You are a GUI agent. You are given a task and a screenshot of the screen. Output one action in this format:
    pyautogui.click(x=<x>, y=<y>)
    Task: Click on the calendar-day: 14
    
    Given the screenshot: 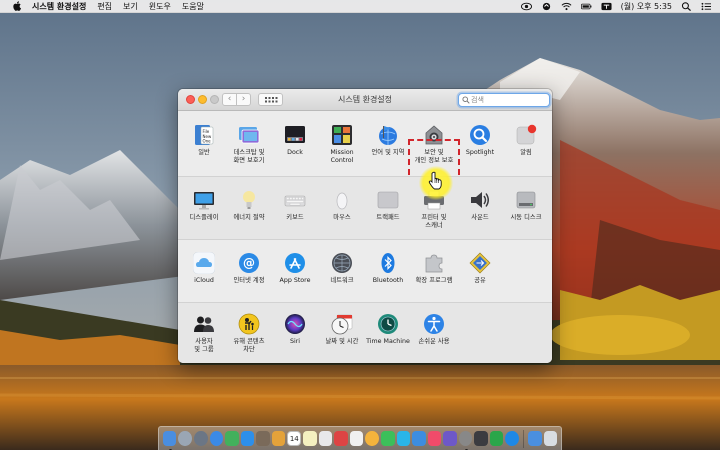 What is the action you would take?
    pyautogui.click(x=294, y=439)
    